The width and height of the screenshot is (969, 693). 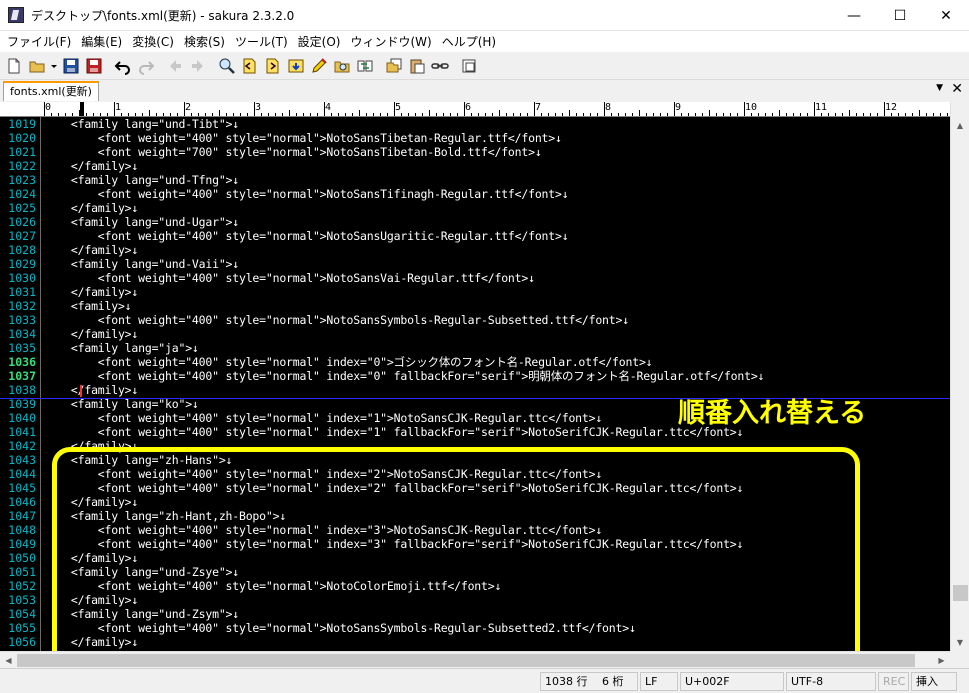 I want to click on line-number: 1046, so click(x=22, y=502).